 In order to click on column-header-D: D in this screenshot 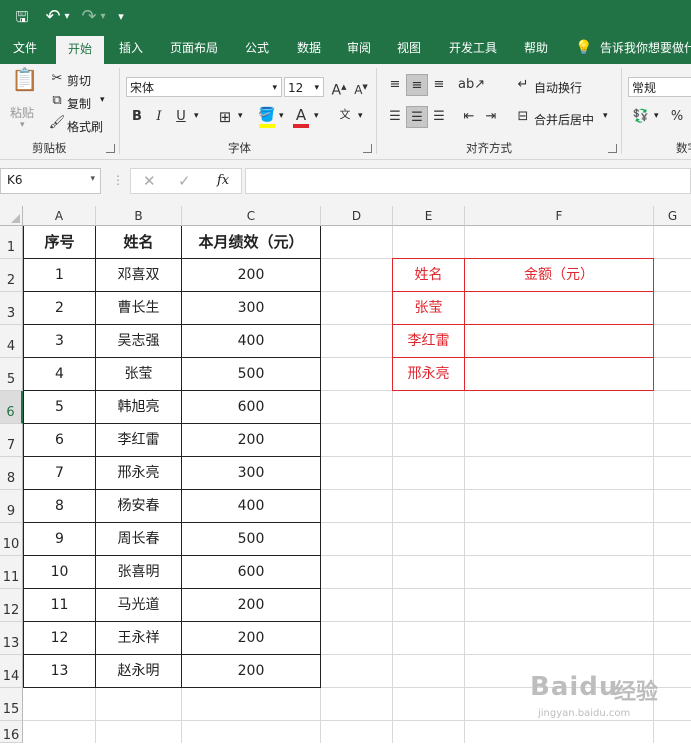, I will do `click(357, 216)`.